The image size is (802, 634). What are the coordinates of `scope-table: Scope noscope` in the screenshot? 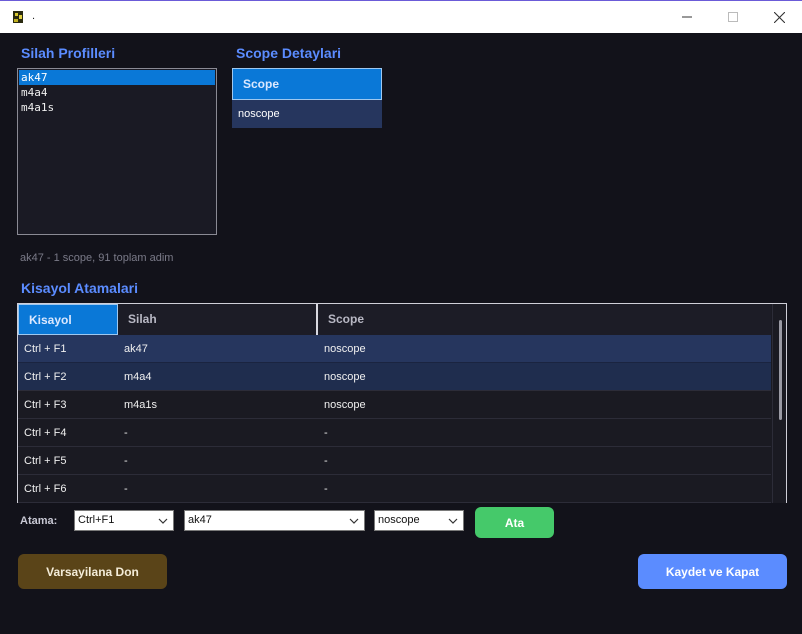 It's located at (307, 98).